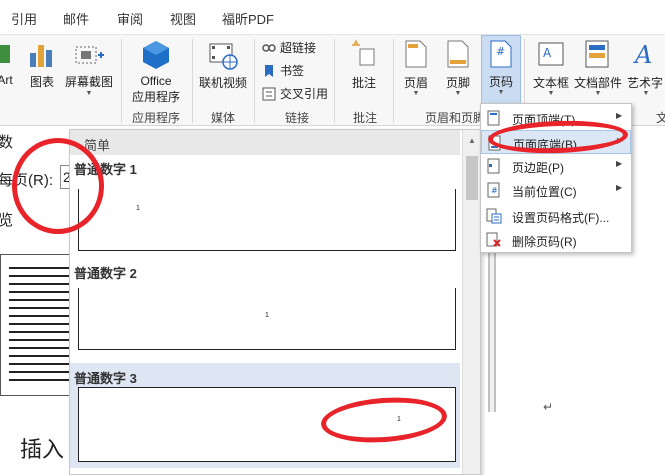 This screenshot has height=475, width=665. I want to click on group-label-apps: 应用程序, so click(155, 118).